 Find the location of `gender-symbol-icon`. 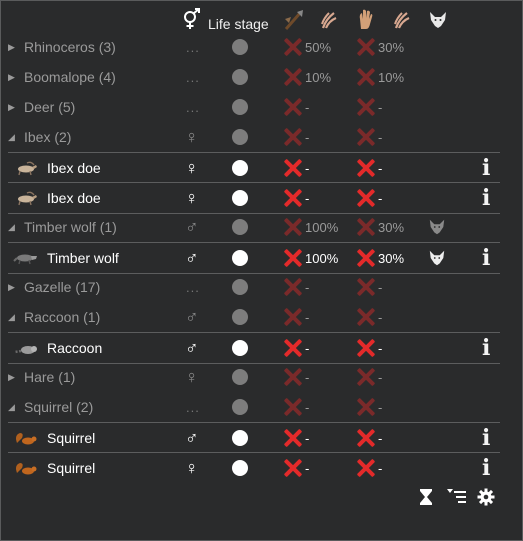

gender-symbol-icon is located at coordinates (192, 20).